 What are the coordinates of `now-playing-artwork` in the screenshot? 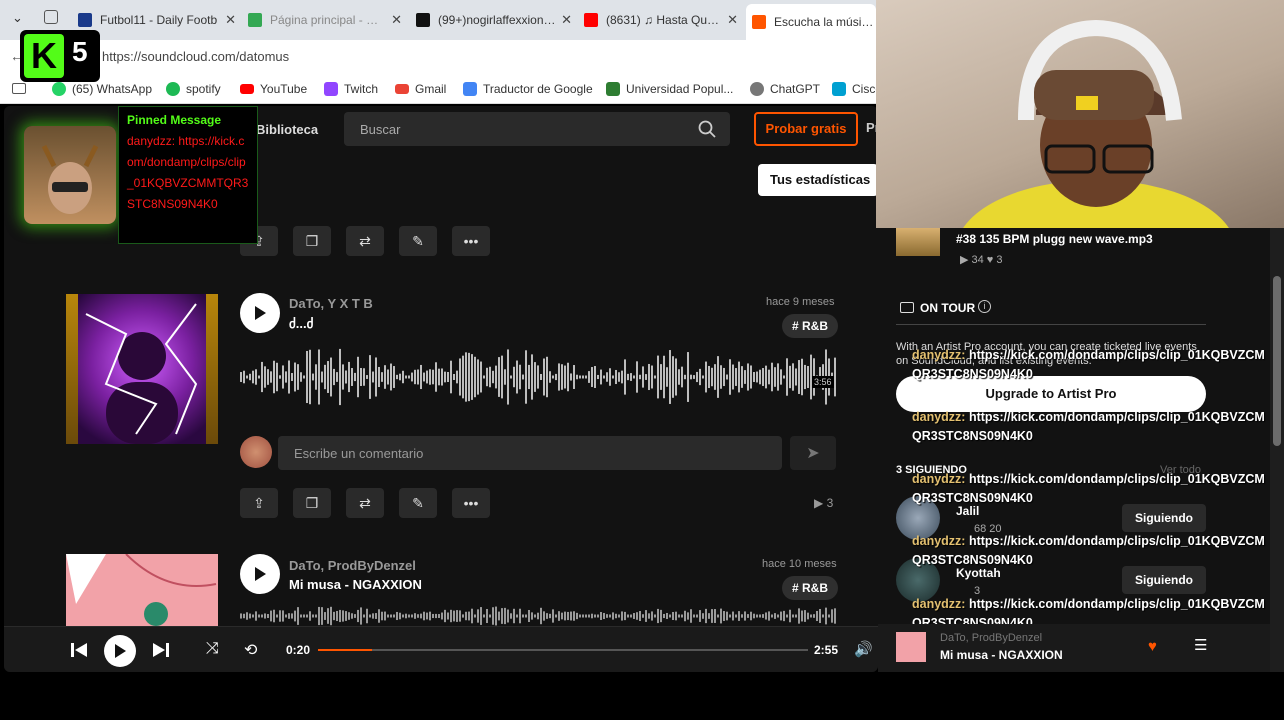 It's located at (911, 647).